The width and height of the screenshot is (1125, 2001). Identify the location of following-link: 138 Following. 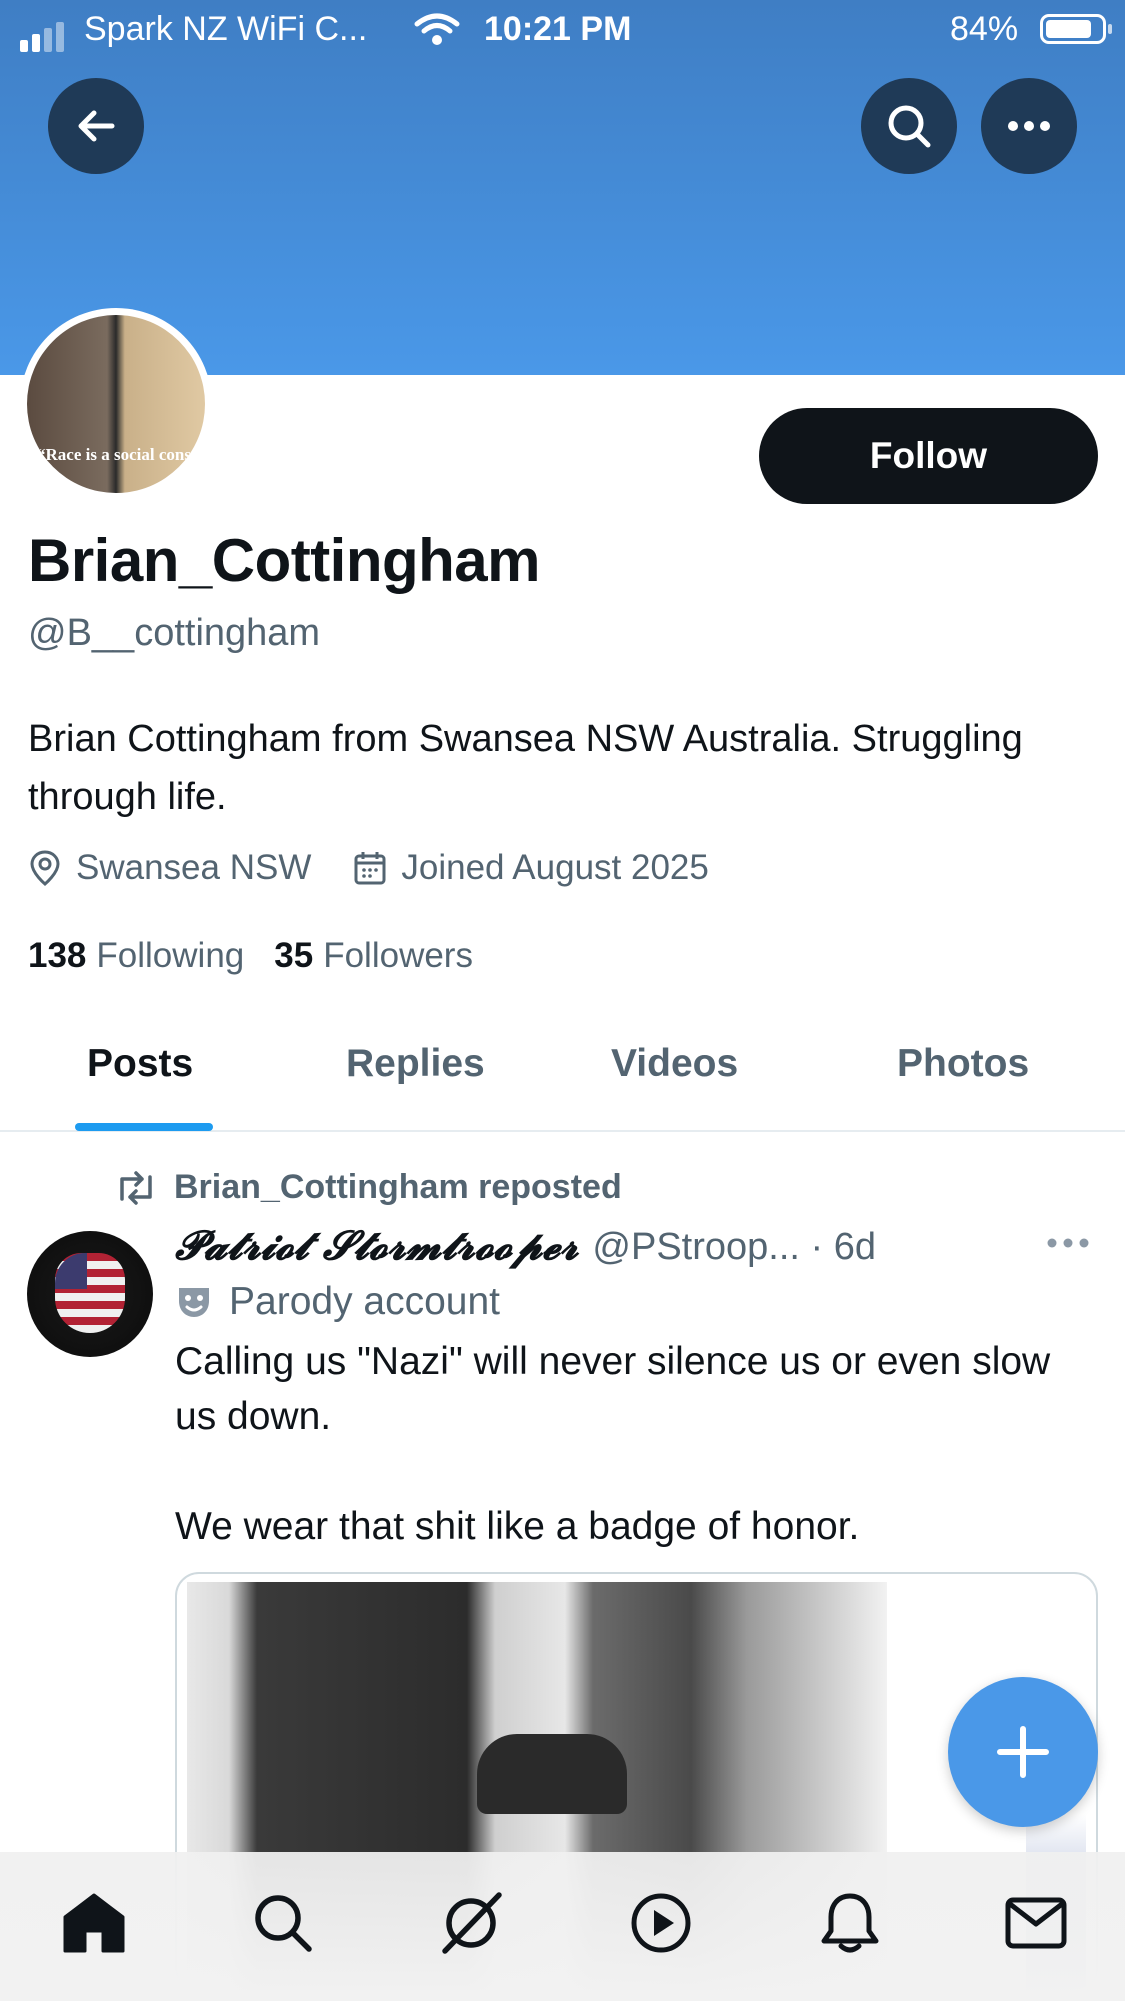
(136, 956).